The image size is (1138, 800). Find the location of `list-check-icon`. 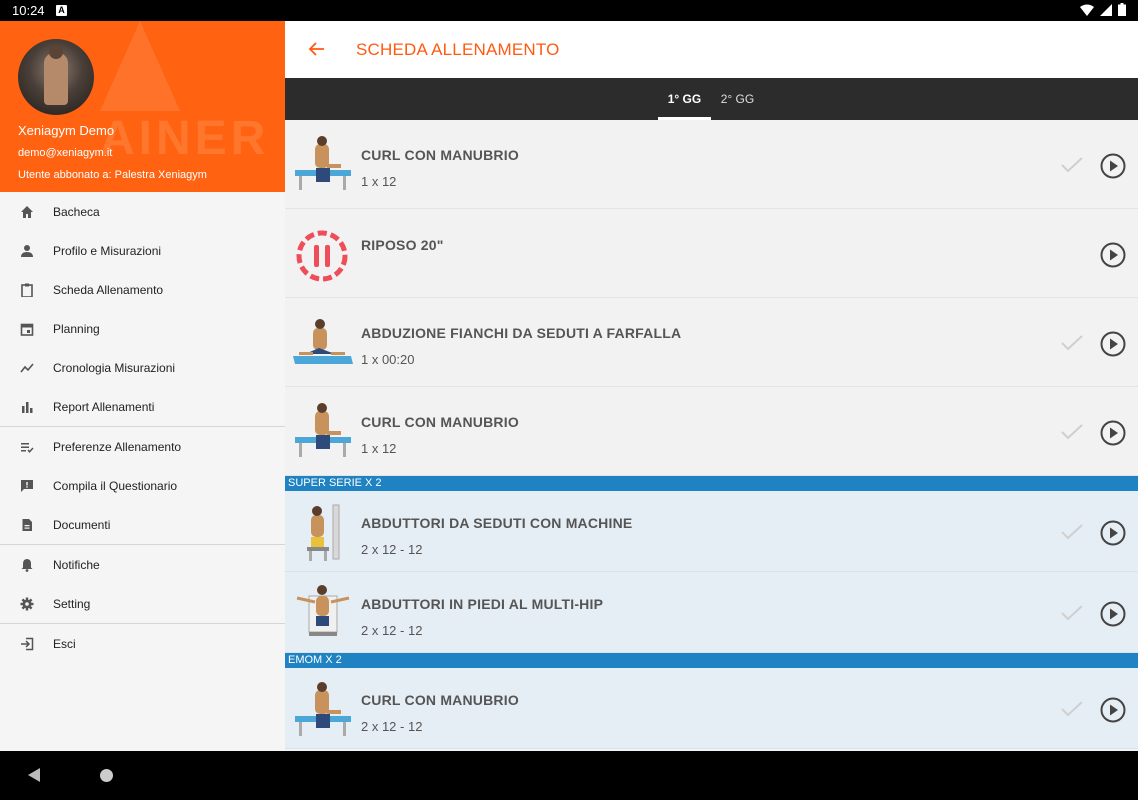

list-check-icon is located at coordinates (27, 447).